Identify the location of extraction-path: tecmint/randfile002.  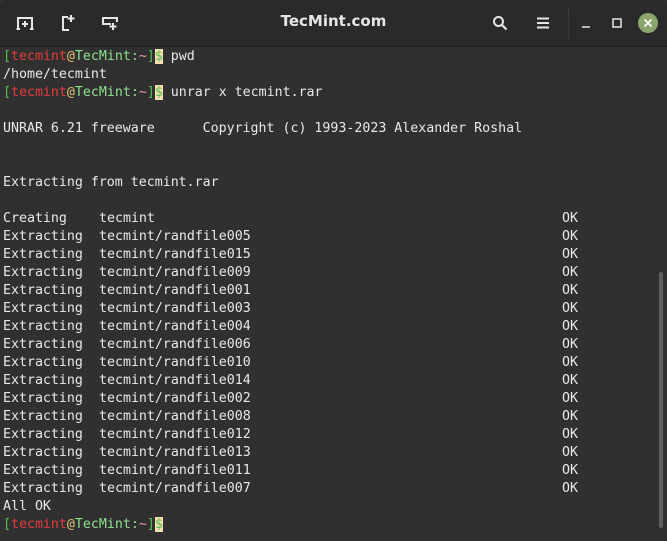
(175, 398).